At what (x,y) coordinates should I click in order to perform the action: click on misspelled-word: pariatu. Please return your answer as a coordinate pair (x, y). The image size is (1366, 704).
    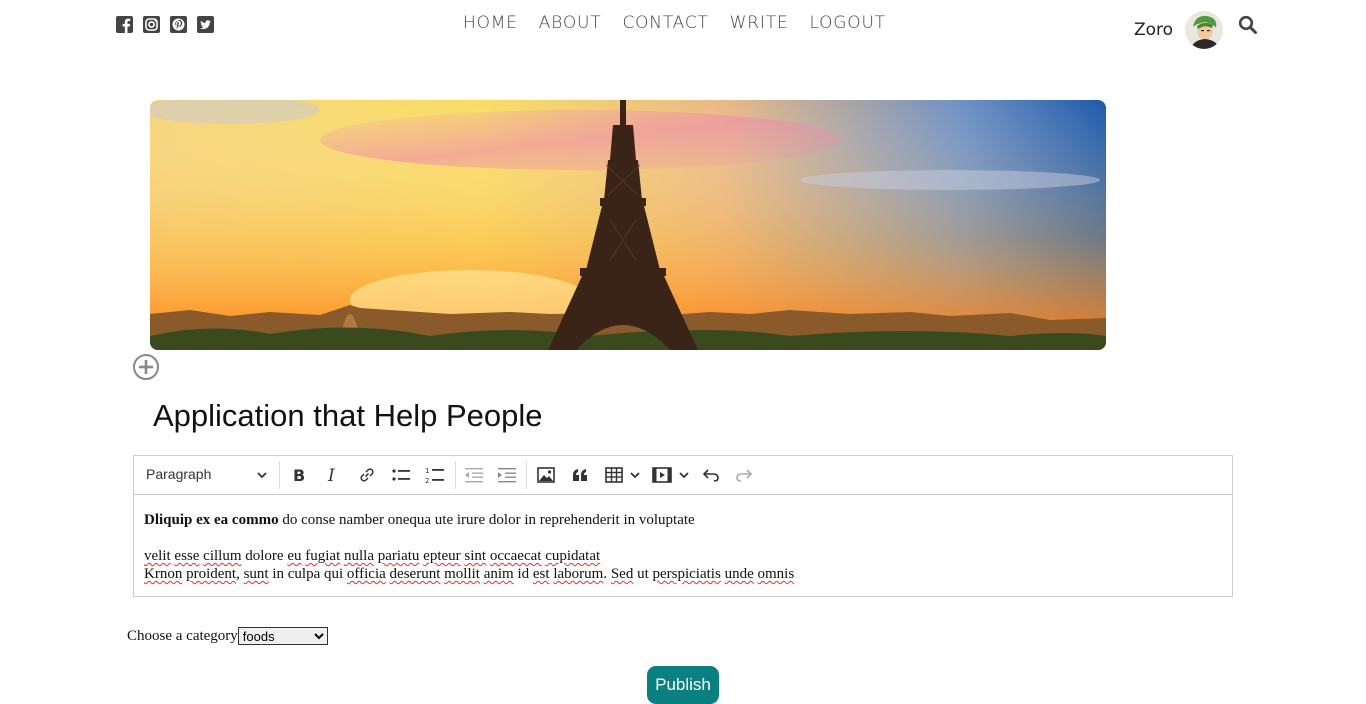
    Looking at the image, I should click on (398, 556).